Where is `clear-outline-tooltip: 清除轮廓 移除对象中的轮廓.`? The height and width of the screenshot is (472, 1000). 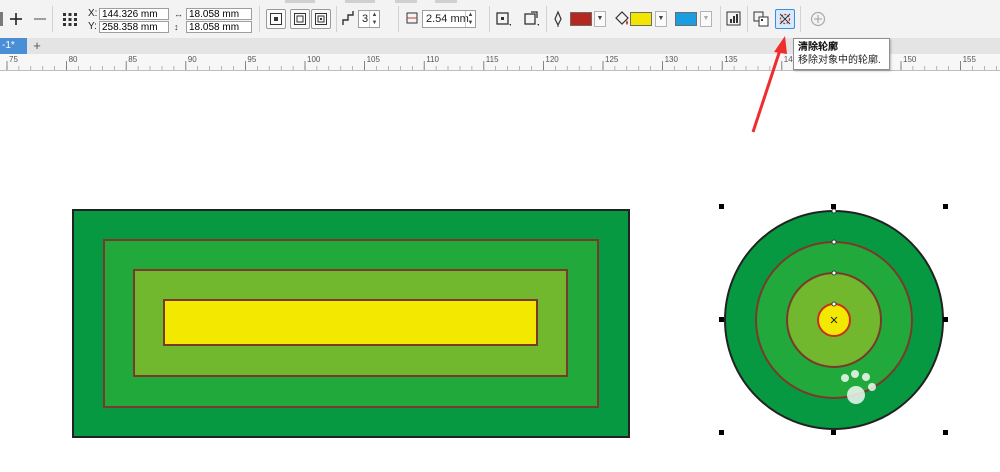
clear-outline-tooltip: 清除轮廓 移除对象中的轮廓. is located at coordinates (841, 54).